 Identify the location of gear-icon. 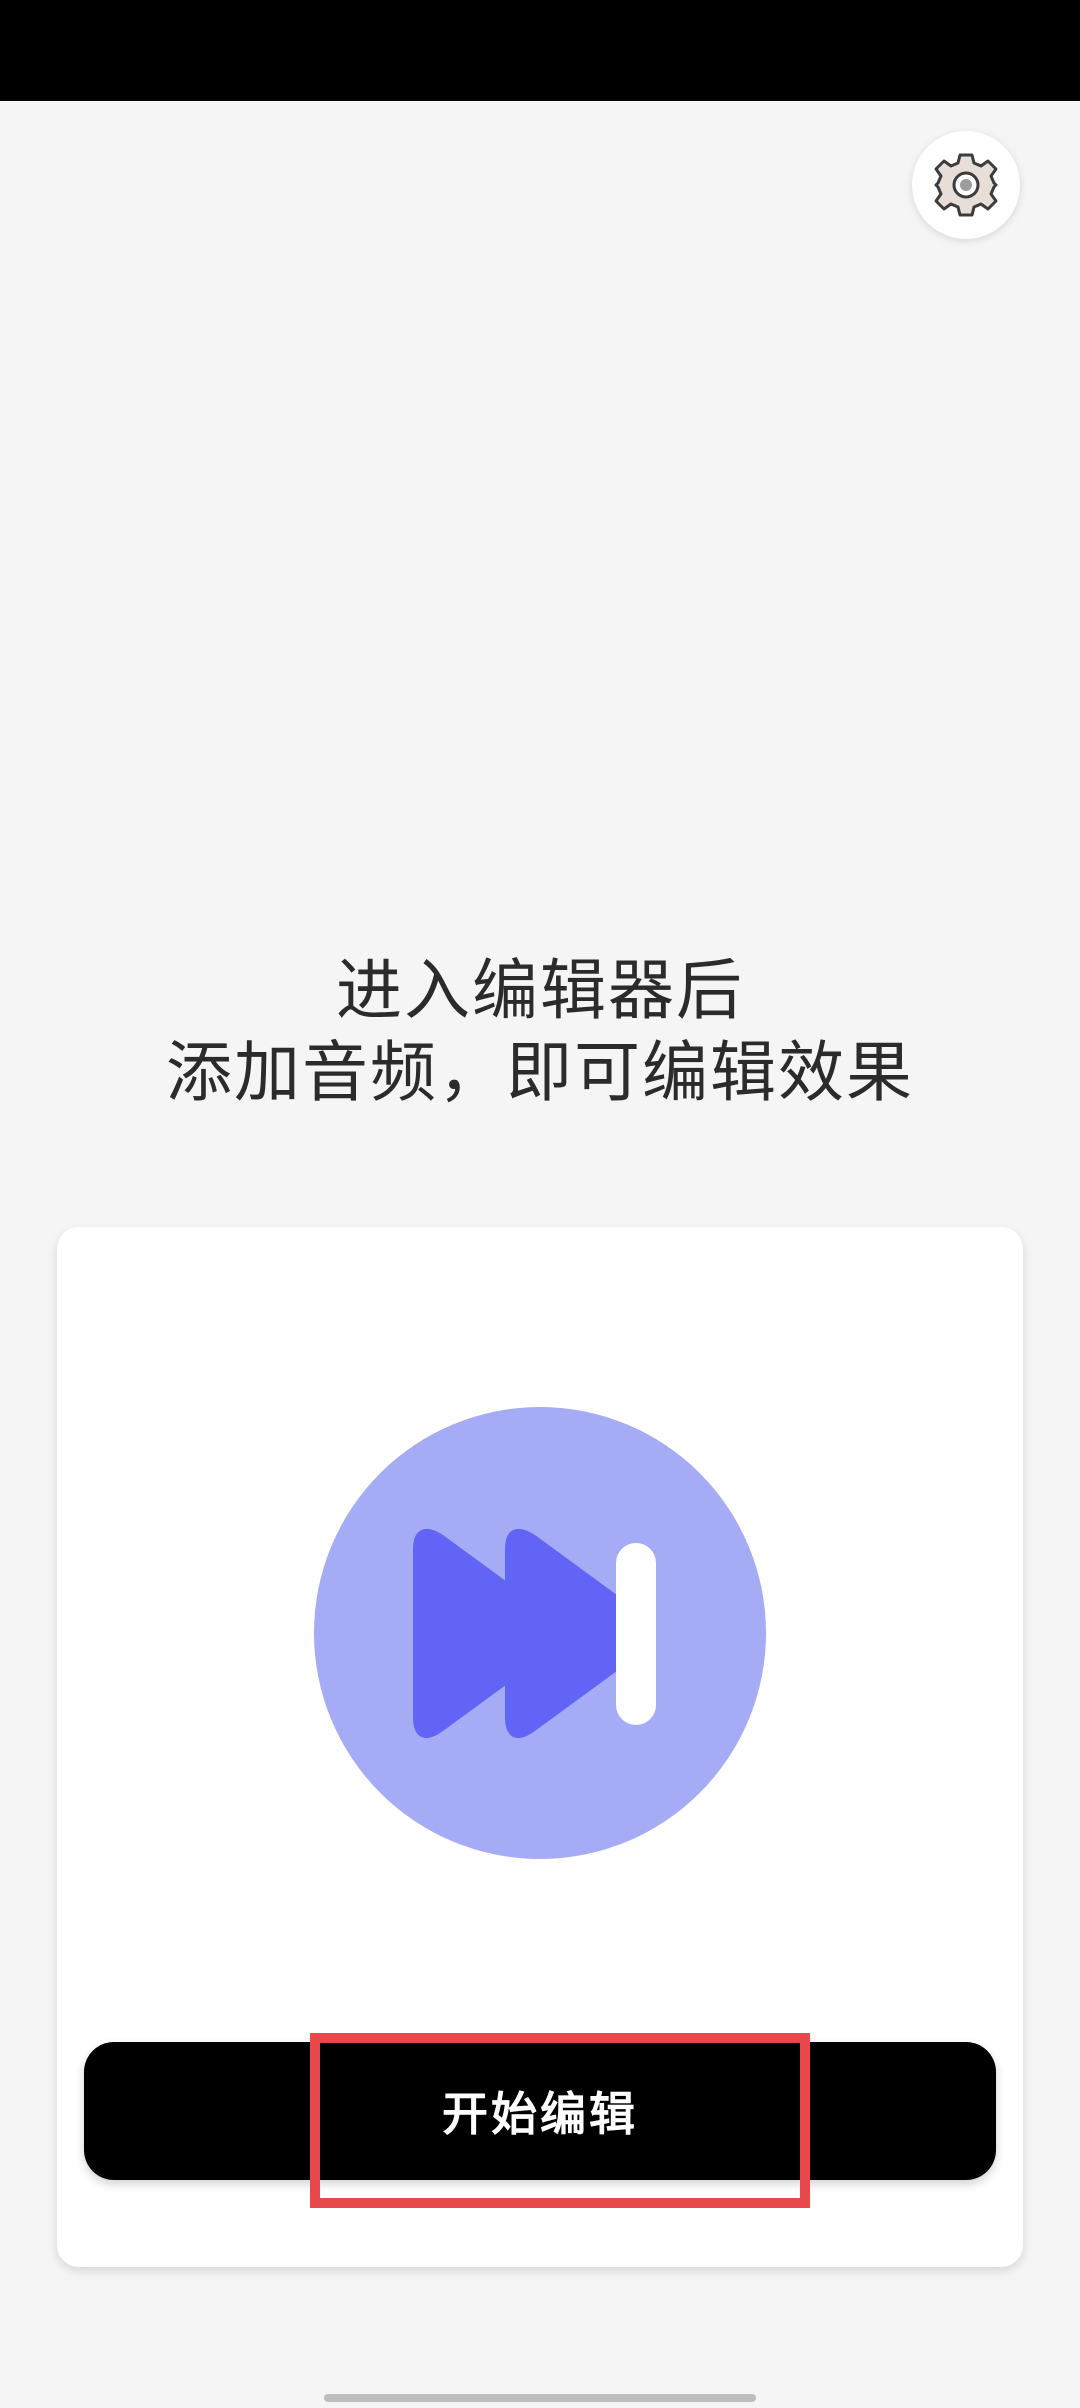
(966, 185).